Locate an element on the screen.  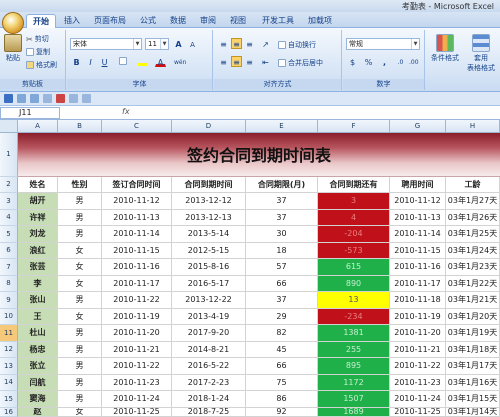
table-cell: 86 is located at coordinates (282, 399).